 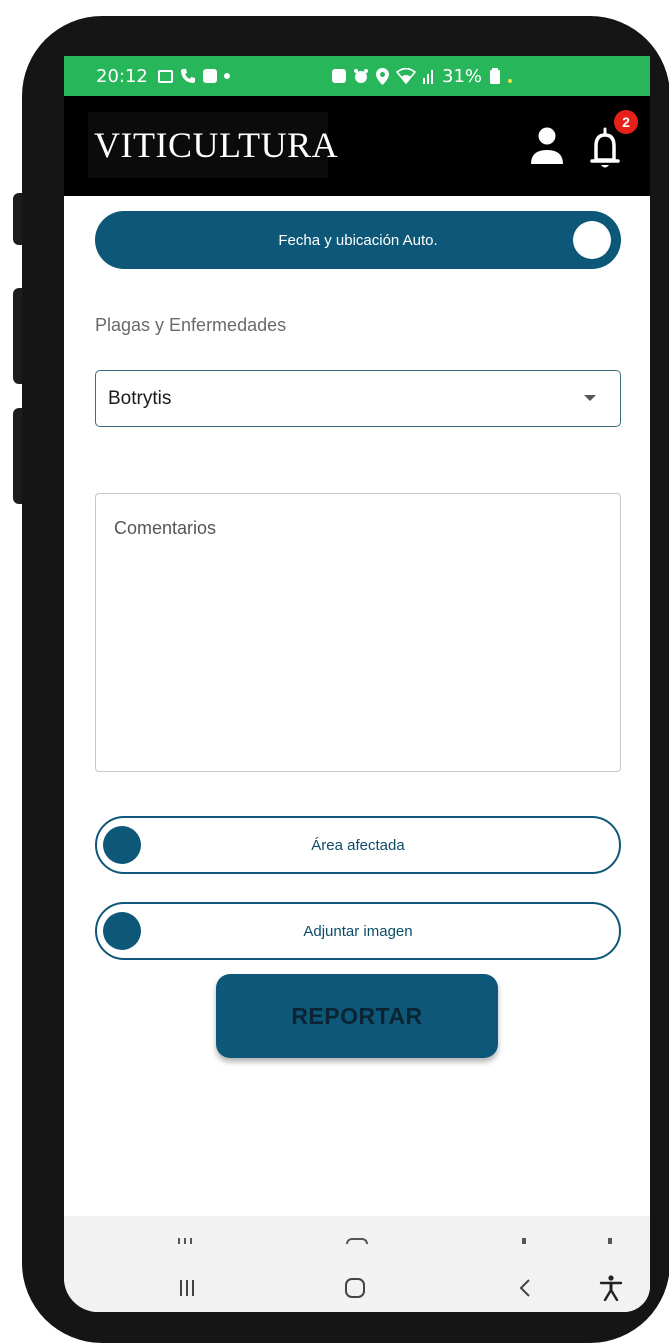 I want to click on home-icon, so click(x=355, y=1288).